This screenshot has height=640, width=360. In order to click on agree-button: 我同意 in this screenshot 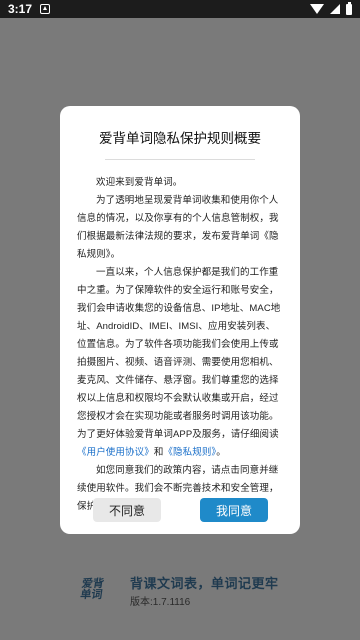, I will do `click(234, 510)`.